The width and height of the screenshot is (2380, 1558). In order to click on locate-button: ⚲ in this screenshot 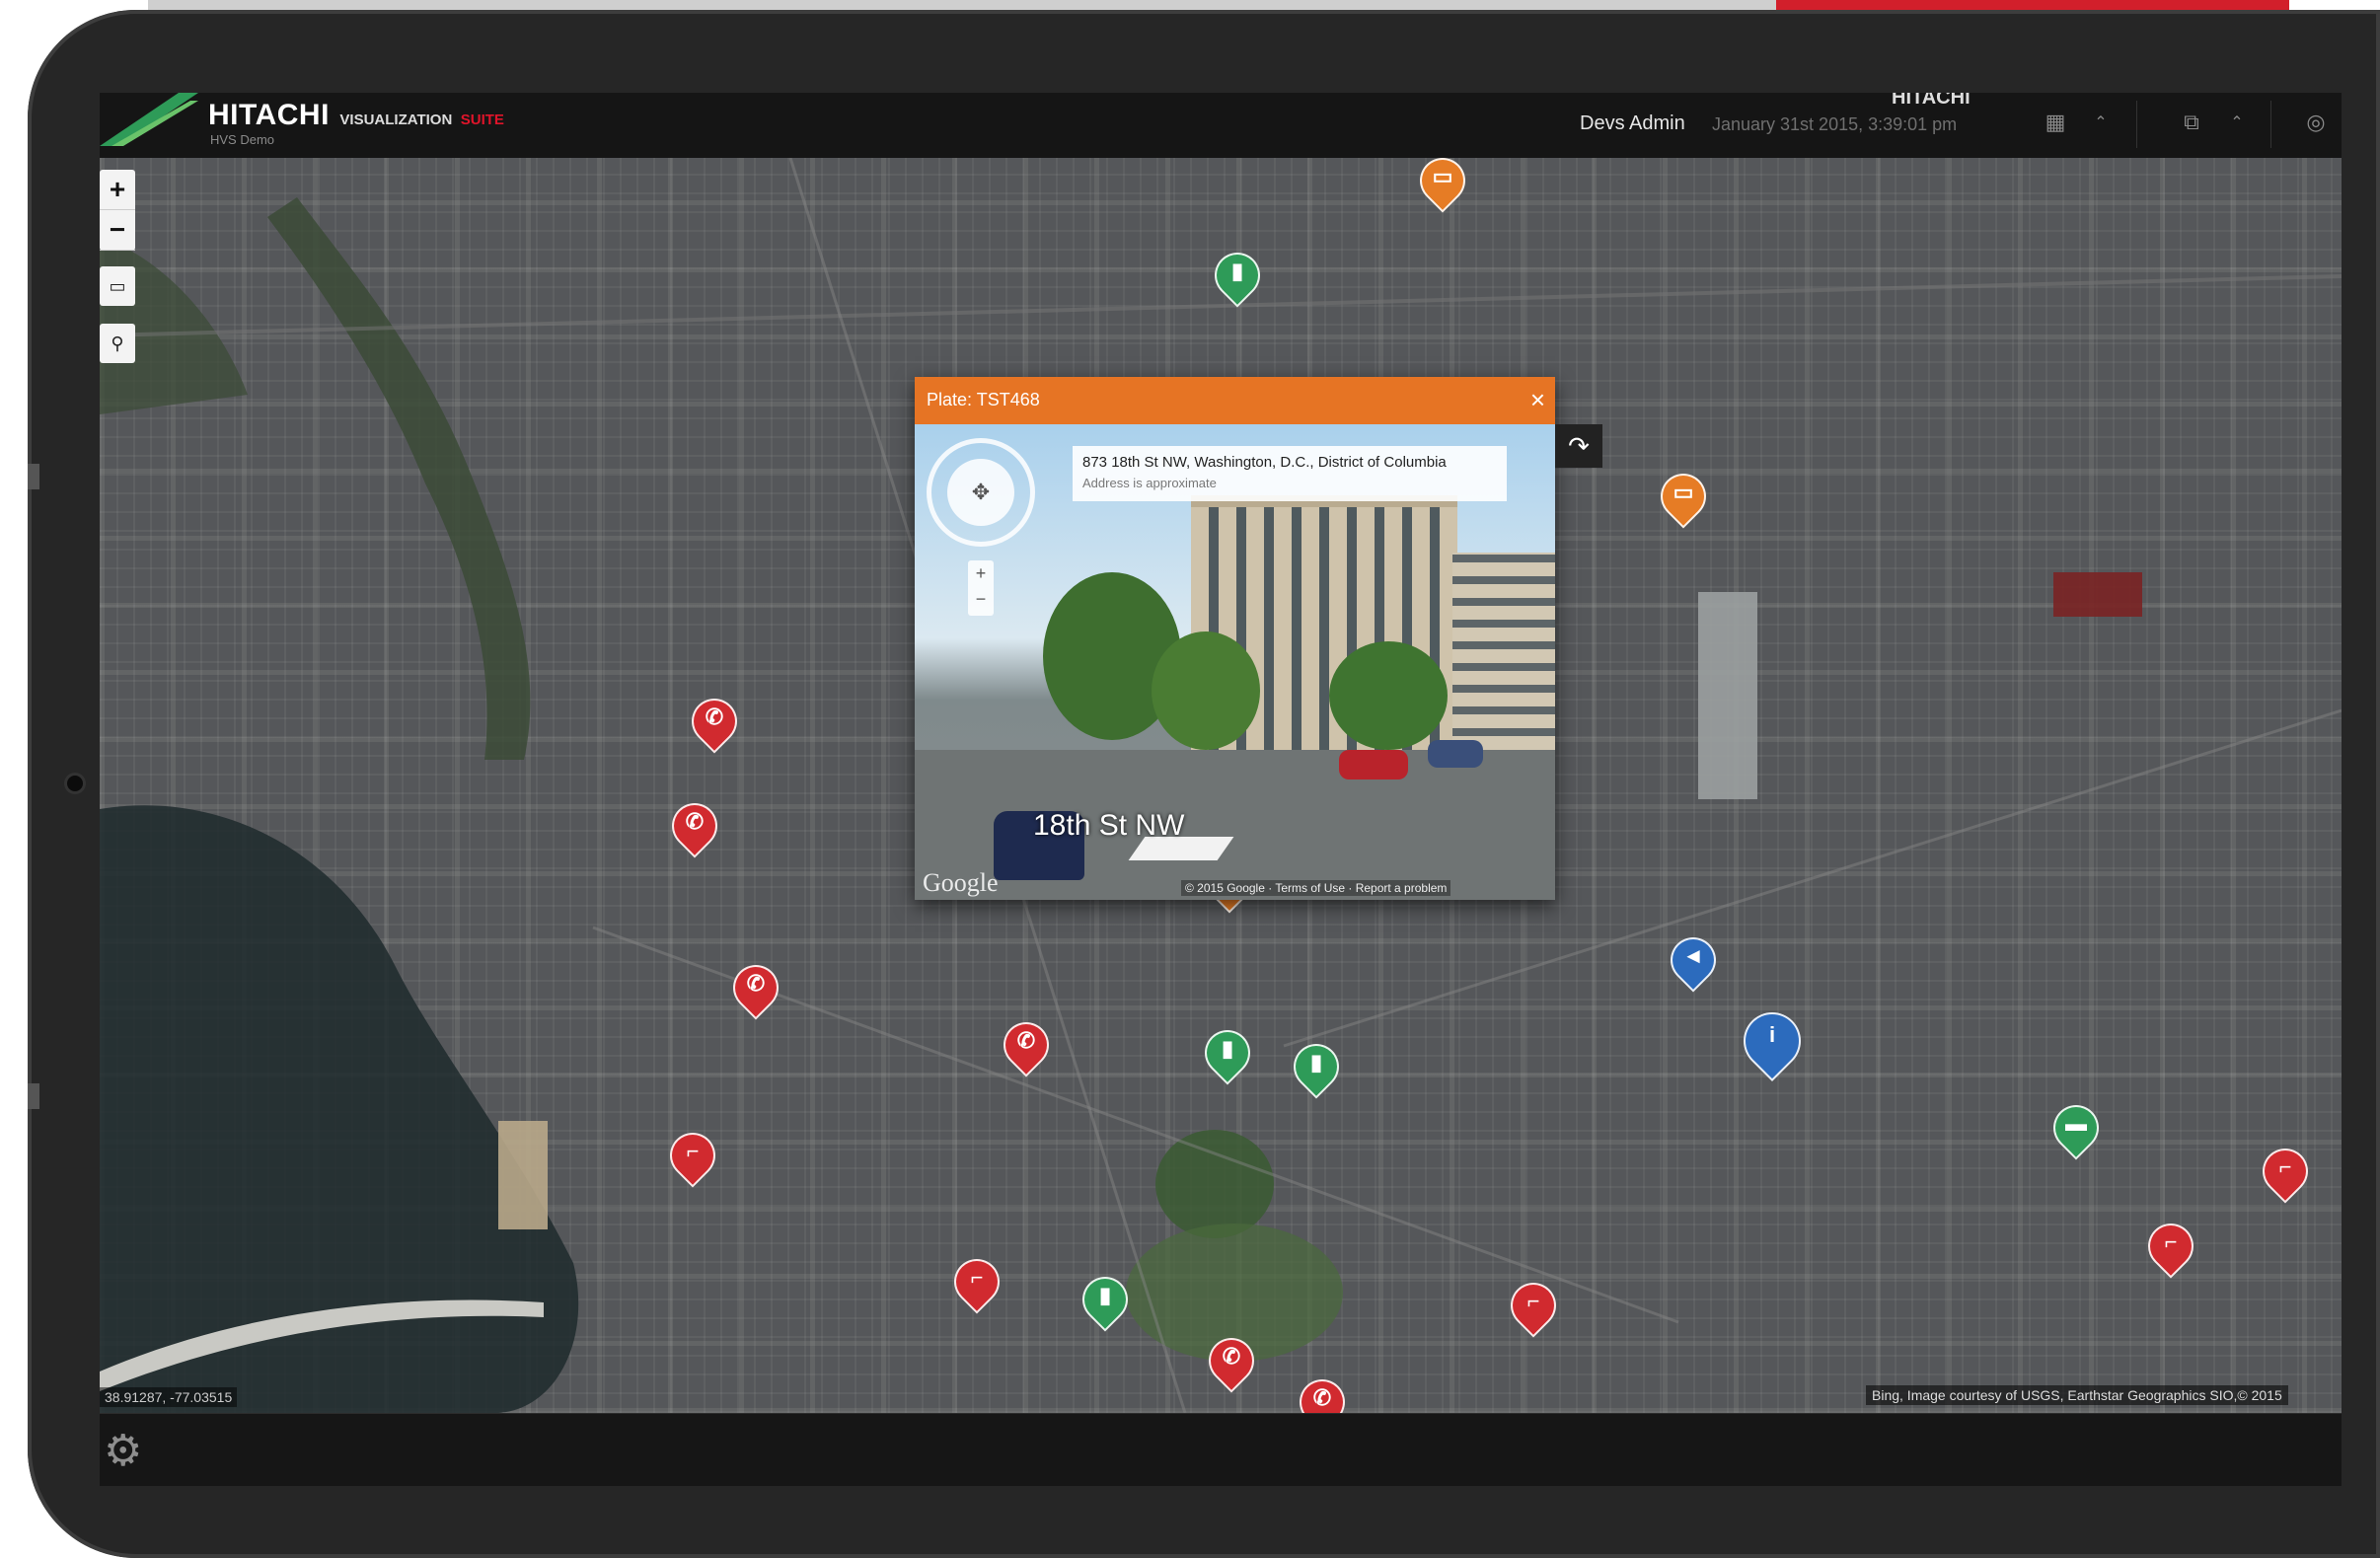, I will do `click(117, 343)`.